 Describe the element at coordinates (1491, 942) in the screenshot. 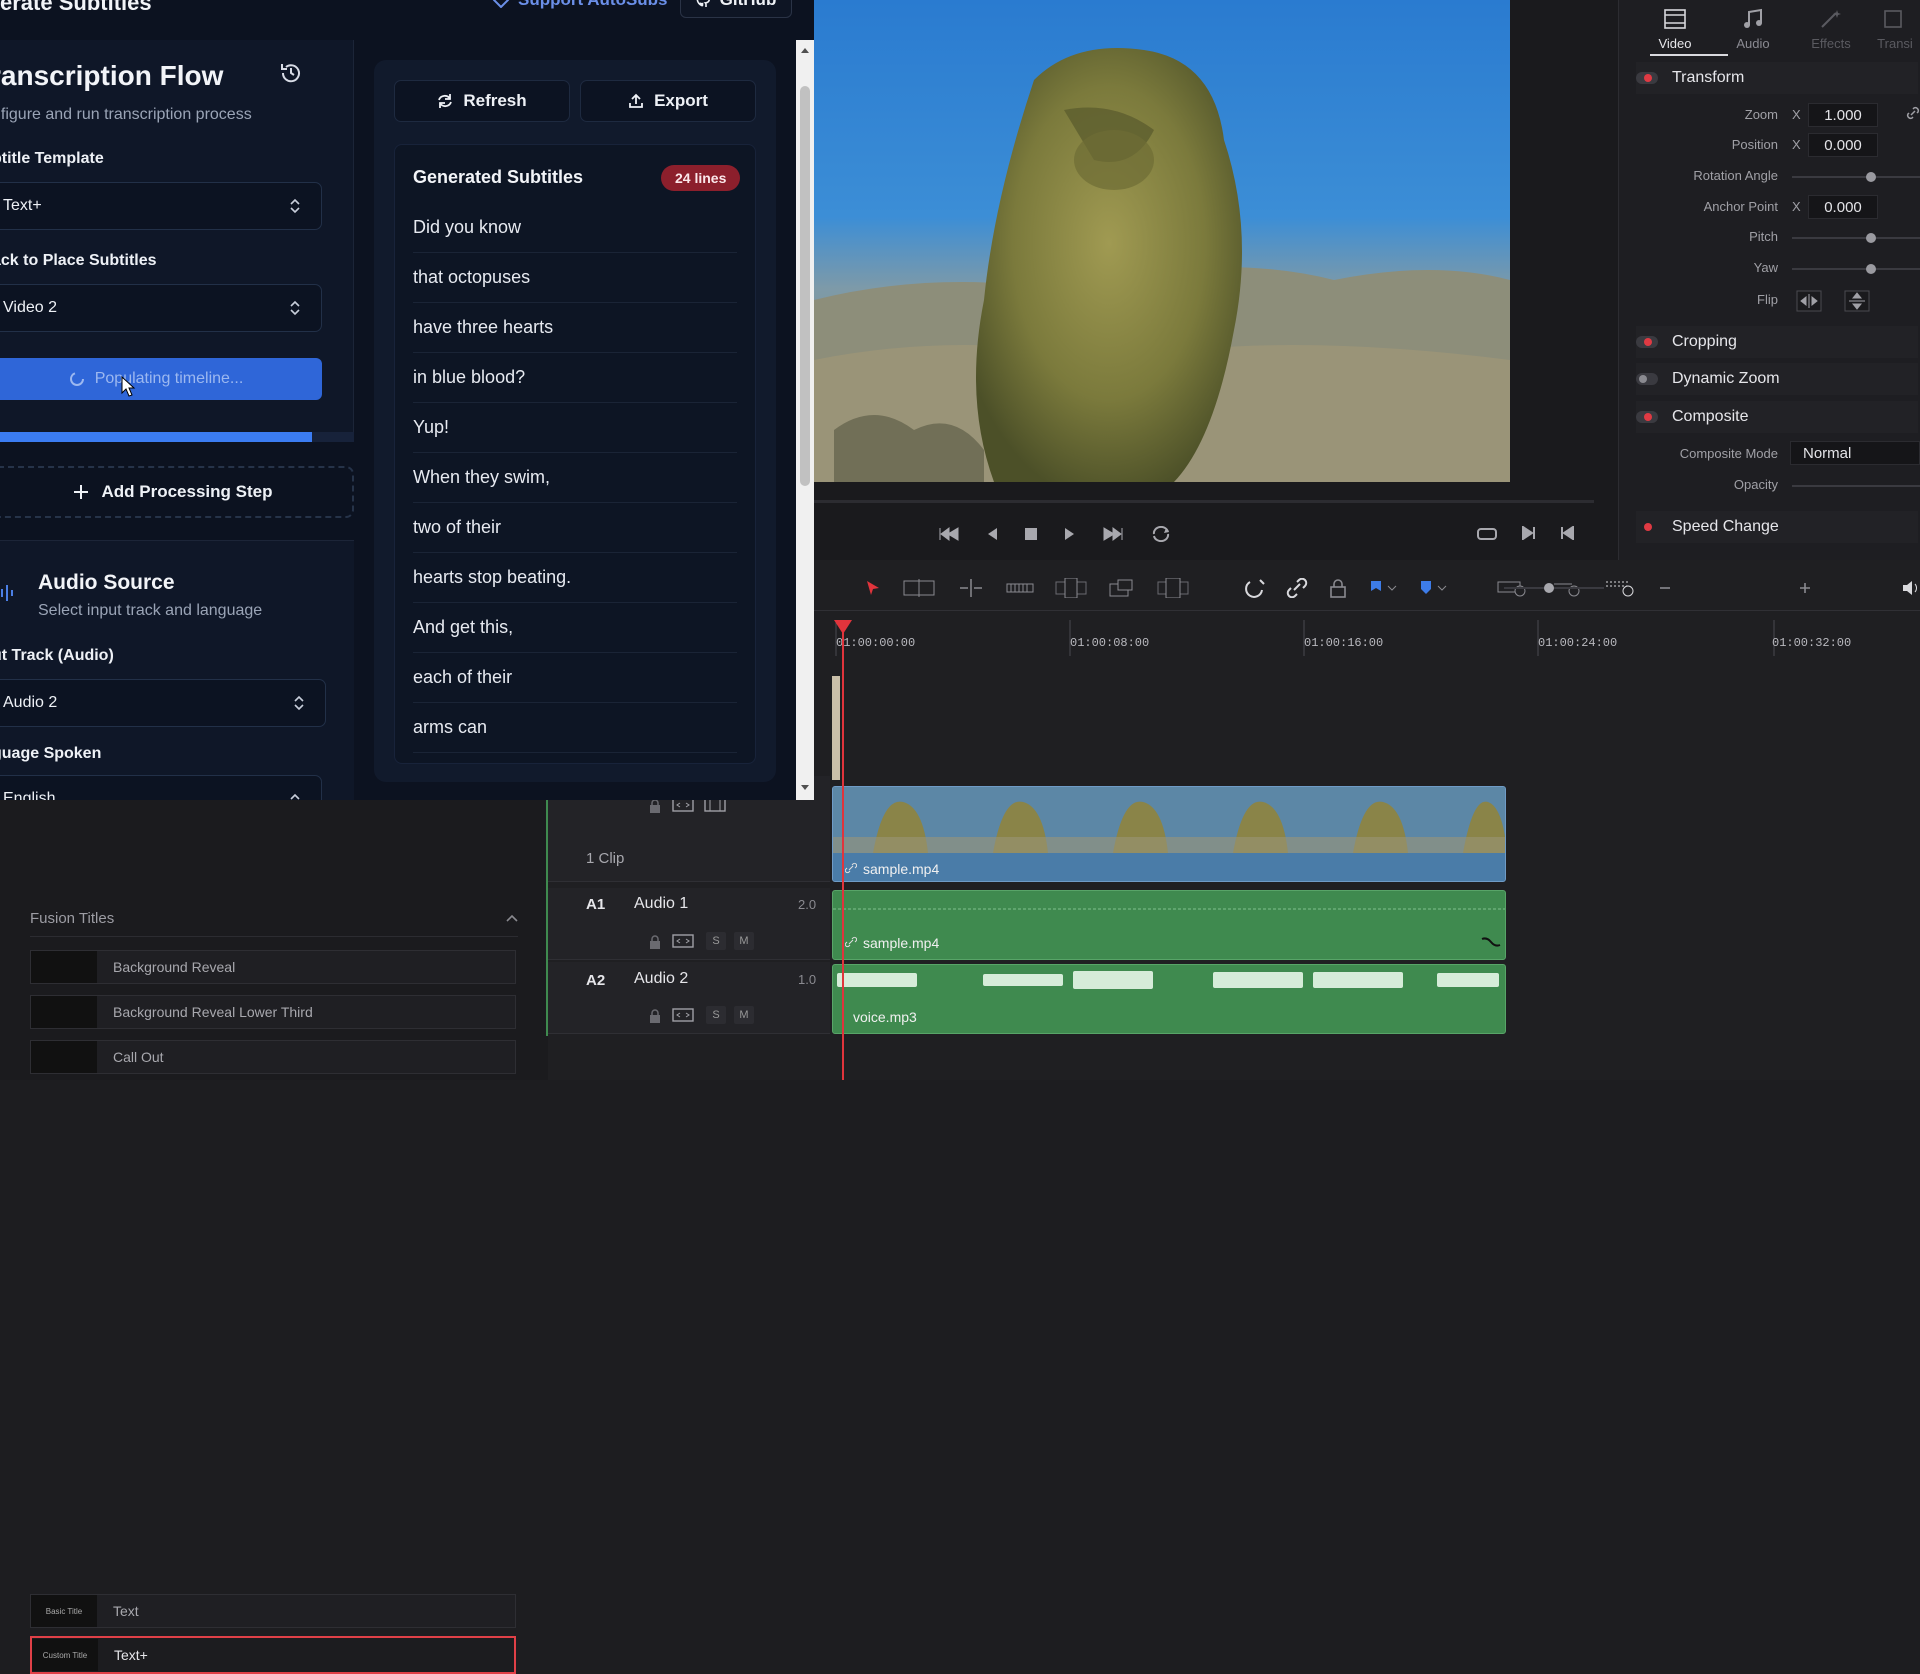

I see `fade-handle-icon` at that location.